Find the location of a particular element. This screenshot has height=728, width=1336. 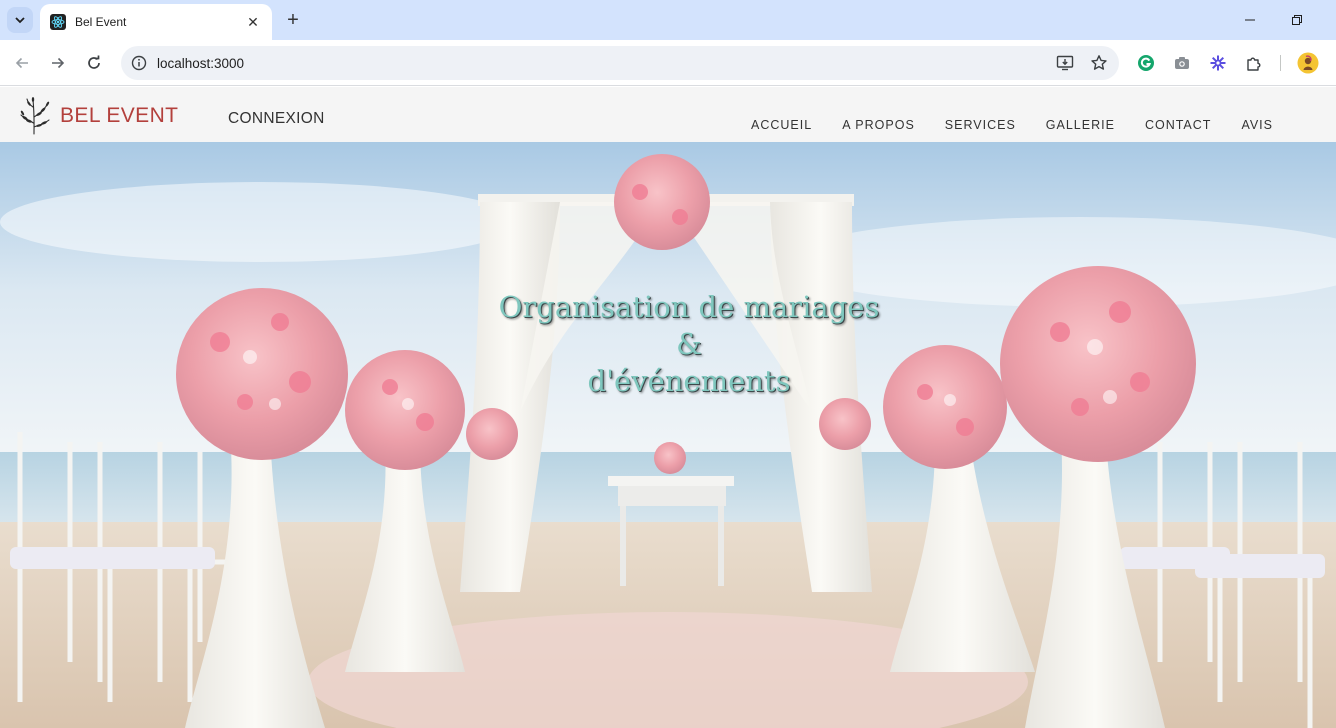

browser-toolbar: localhost:3000 is located at coordinates (668, 63).